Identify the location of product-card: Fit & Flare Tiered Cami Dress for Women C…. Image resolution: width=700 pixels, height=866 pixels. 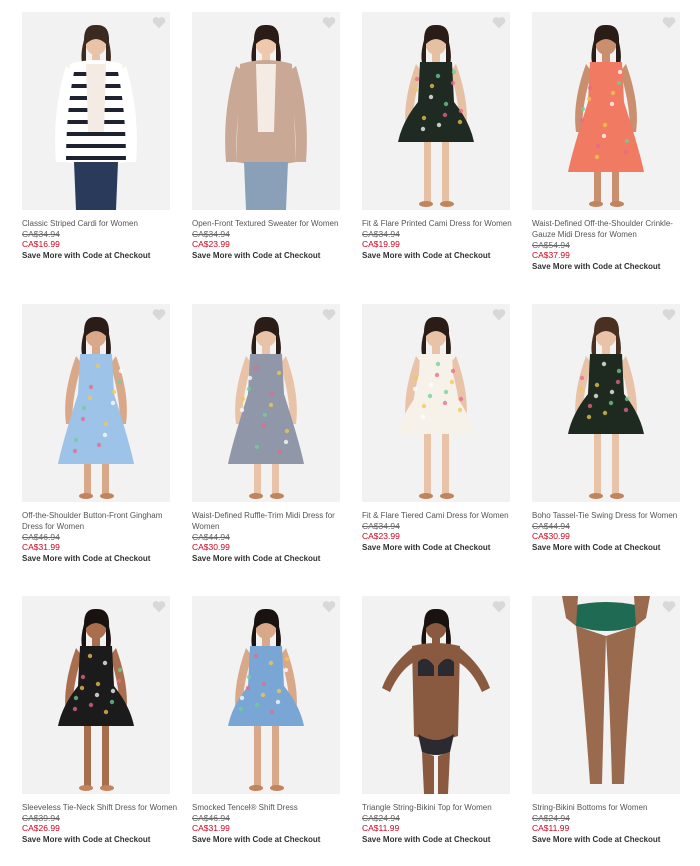
(441, 428).